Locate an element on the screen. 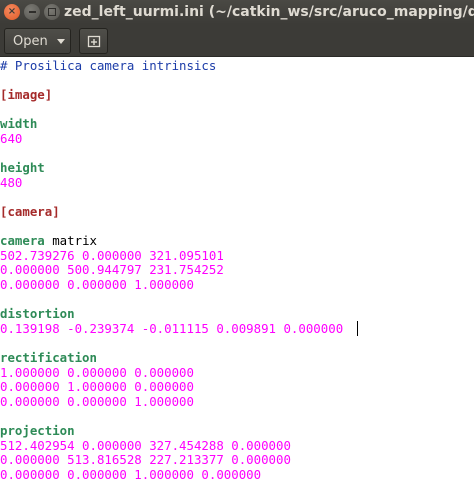 The height and width of the screenshot is (488, 474). key-line: camera matrix is located at coordinates (48, 240).